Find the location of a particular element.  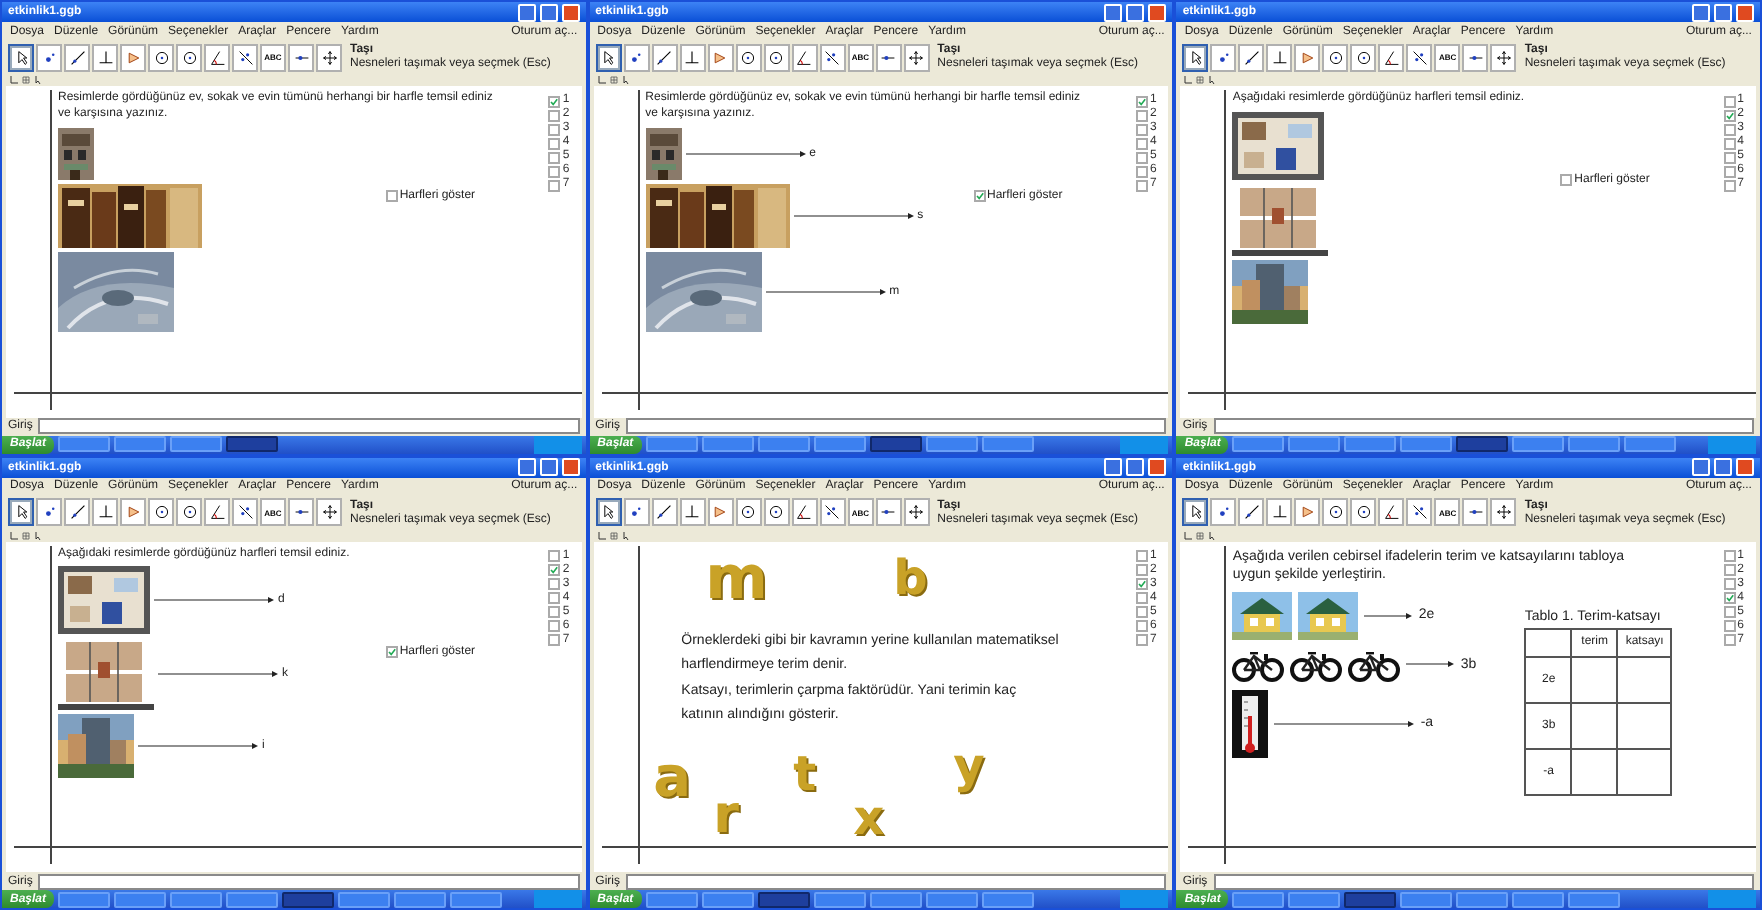

decorative-letter: x is located at coordinates (869, 817).